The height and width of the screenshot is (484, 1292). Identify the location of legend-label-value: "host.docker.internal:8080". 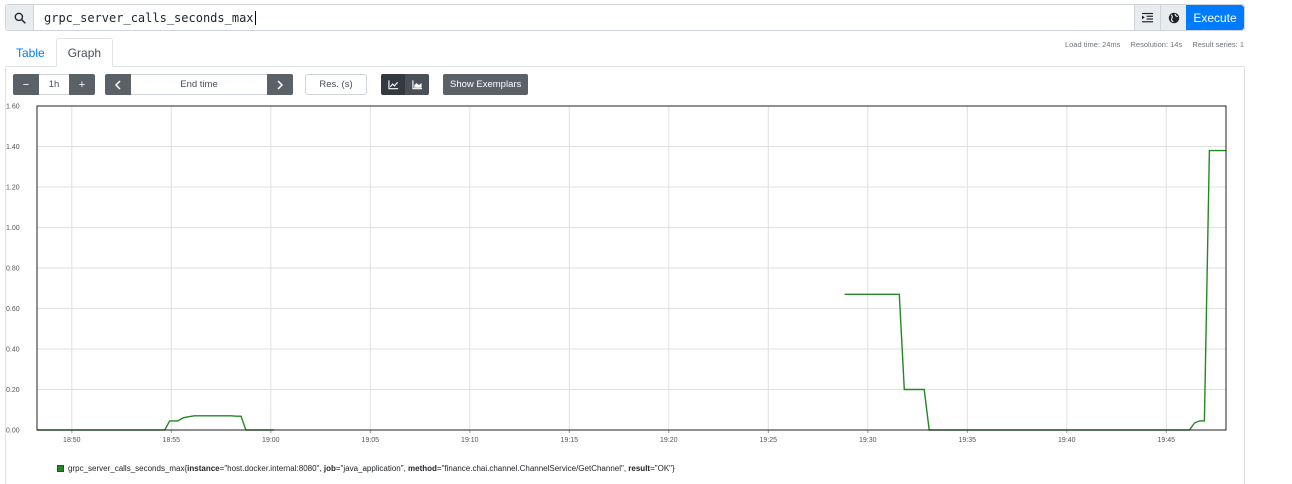
(272, 468).